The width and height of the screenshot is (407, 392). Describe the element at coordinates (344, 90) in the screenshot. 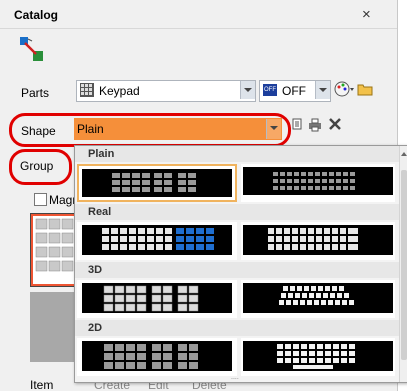

I see `palette-icon` at that location.